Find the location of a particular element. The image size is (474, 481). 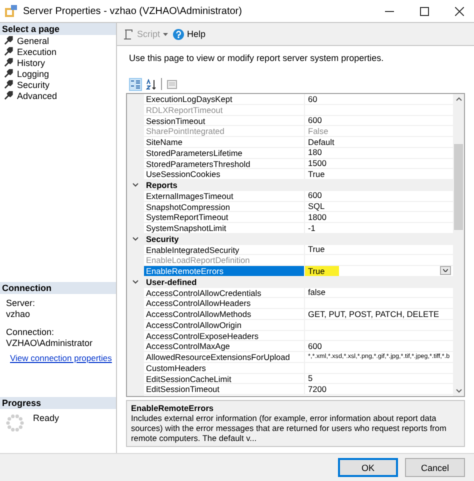

close-icon is located at coordinates (459, 11).